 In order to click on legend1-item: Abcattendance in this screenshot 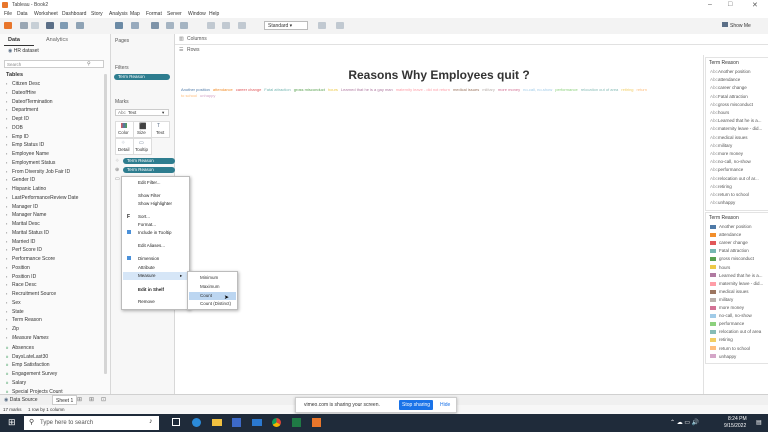, I will do `click(725, 79)`.